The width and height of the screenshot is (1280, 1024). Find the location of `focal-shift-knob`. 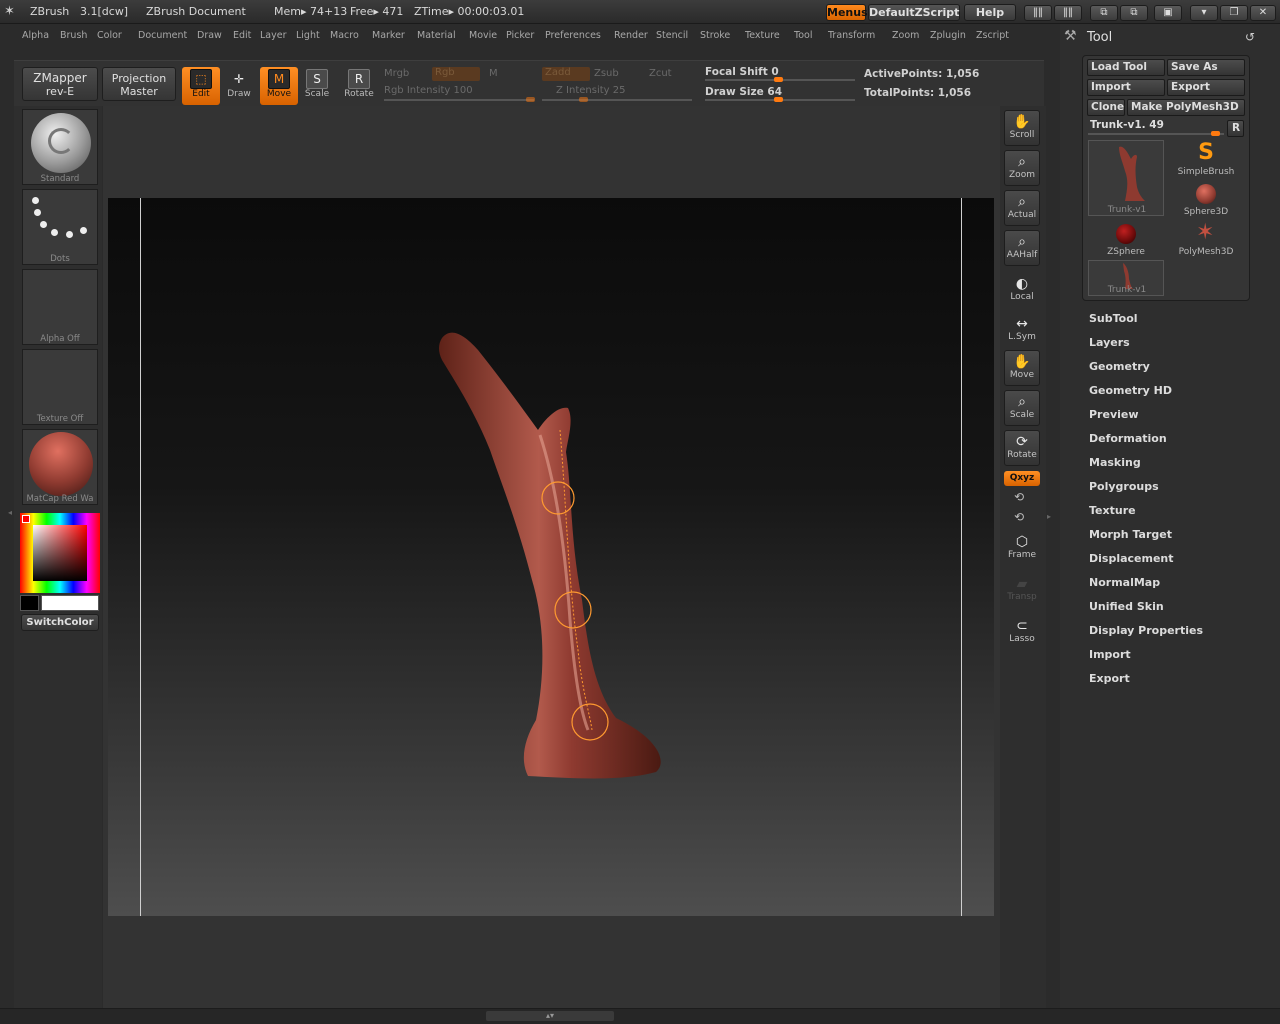

focal-shift-knob is located at coordinates (778, 79).